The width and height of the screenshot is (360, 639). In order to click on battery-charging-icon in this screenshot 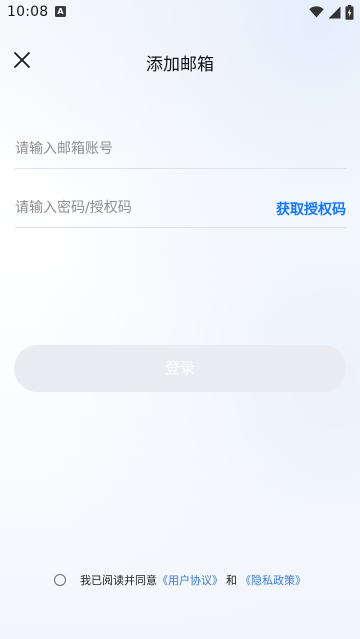, I will do `click(349, 12)`.